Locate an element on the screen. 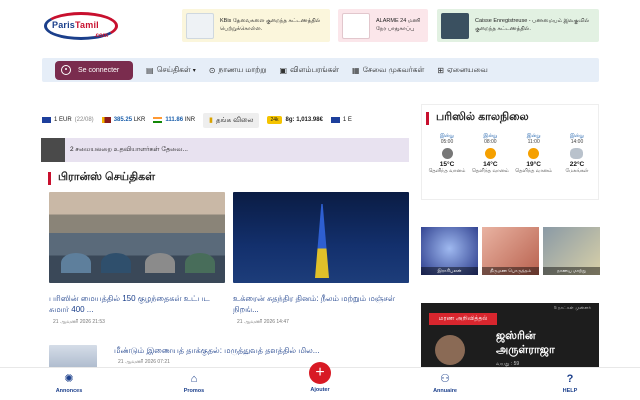 The image size is (640, 400). ads-icon: ▣ is located at coordinates (283, 70).